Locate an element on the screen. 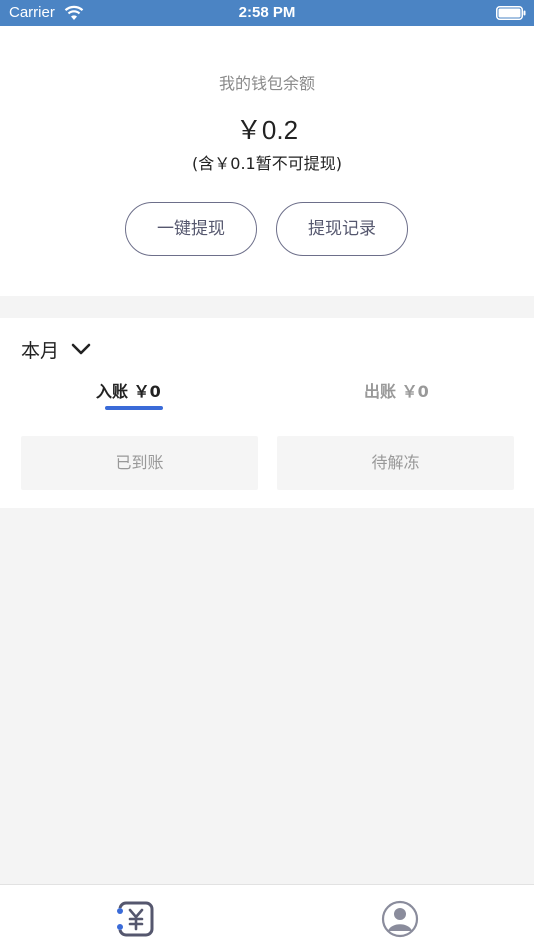  battery-icon is located at coordinates (511, 13).